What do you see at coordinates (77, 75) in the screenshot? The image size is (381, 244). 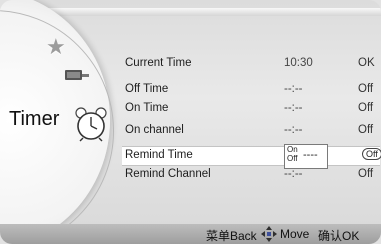 I see `remote-icon` at bounding box center [77, 75].